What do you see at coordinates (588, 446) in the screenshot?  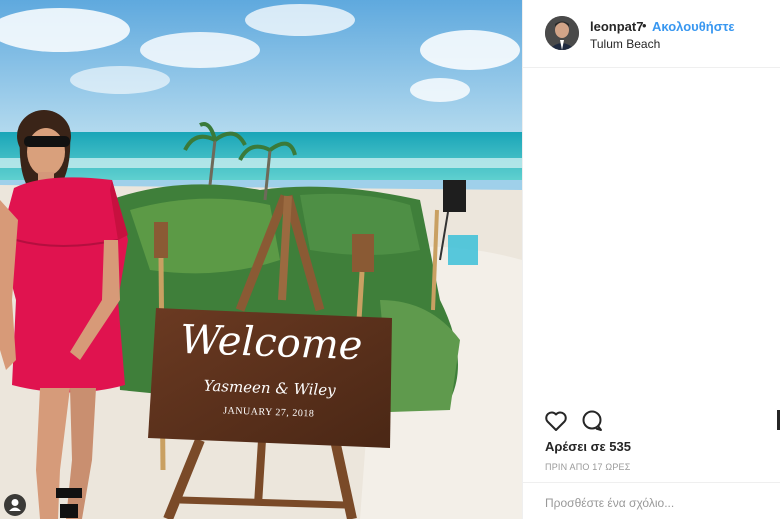 I see `likes-count: Αρέσει σε 535` at bounding box center [588, 446].